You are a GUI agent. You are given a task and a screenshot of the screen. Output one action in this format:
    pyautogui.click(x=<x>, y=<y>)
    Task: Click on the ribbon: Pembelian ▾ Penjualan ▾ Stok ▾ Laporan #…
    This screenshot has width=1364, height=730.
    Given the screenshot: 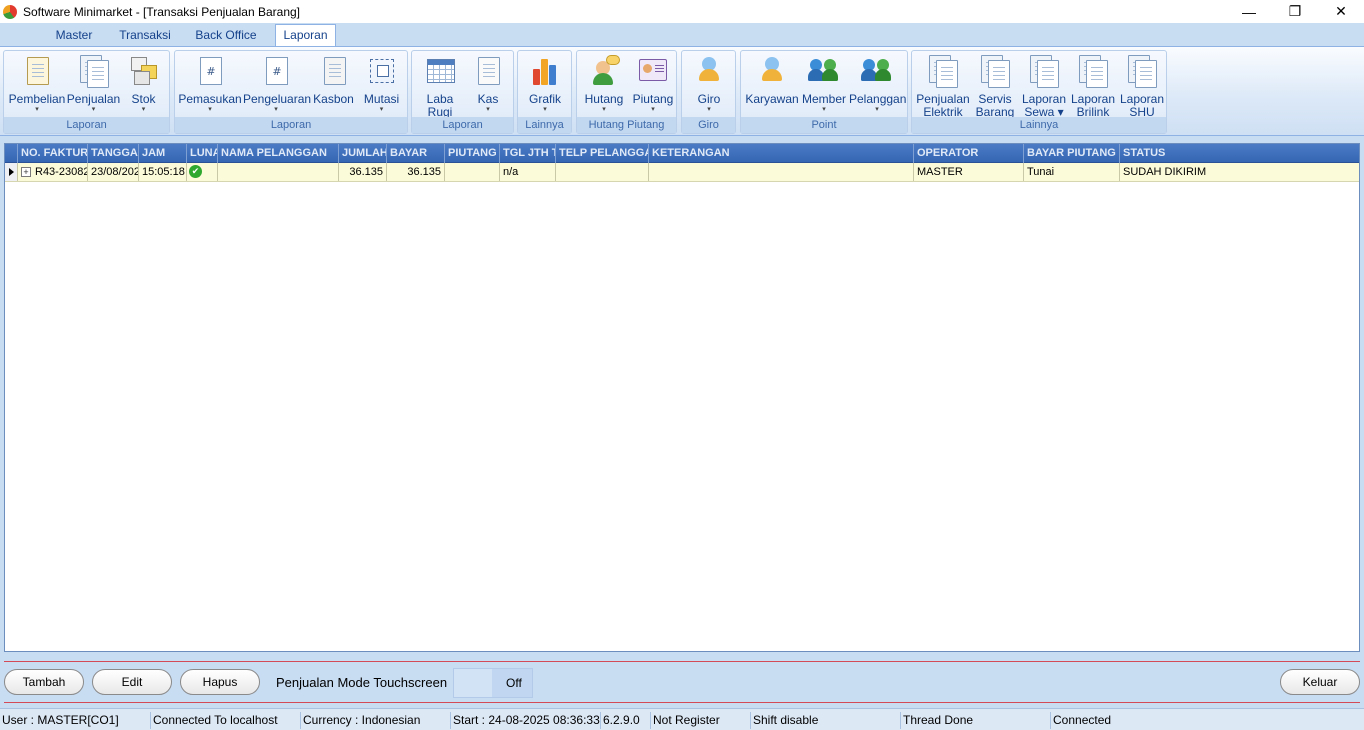 What is the action you would take?
    pyautogui.click(x=682, y=91)
    